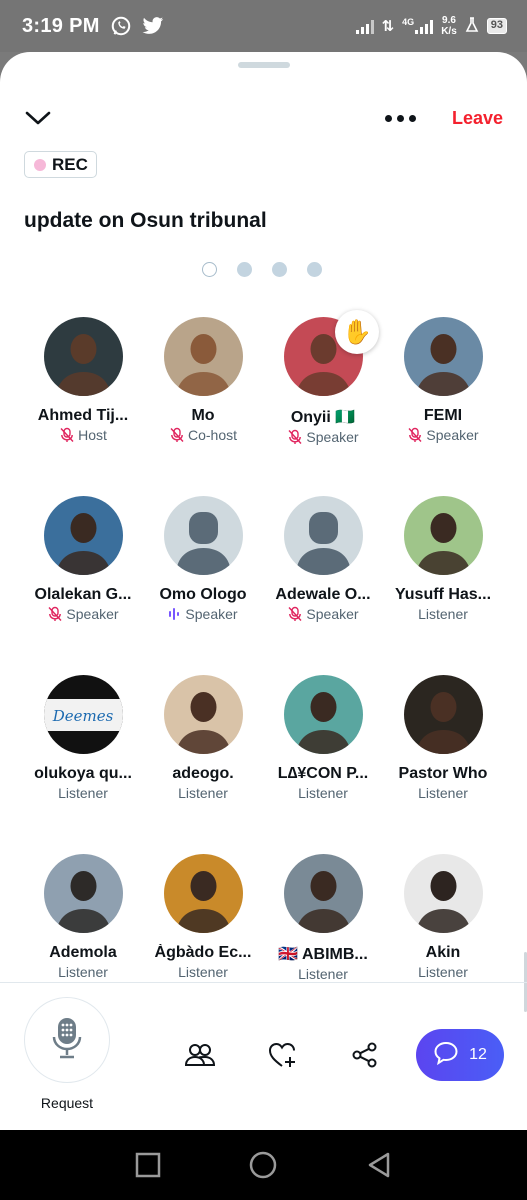 This screenshot has height=1200, width=527. What do you see at coordinates (443, 584) in the screenshot?
I see `participant-card: Yusuff Has... Listener` at bounding box center [443, 584].